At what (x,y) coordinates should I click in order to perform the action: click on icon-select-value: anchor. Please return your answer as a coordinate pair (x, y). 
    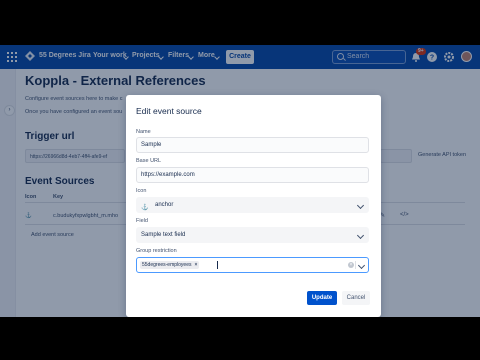
    Looking at the image, I should click on (164, 205).